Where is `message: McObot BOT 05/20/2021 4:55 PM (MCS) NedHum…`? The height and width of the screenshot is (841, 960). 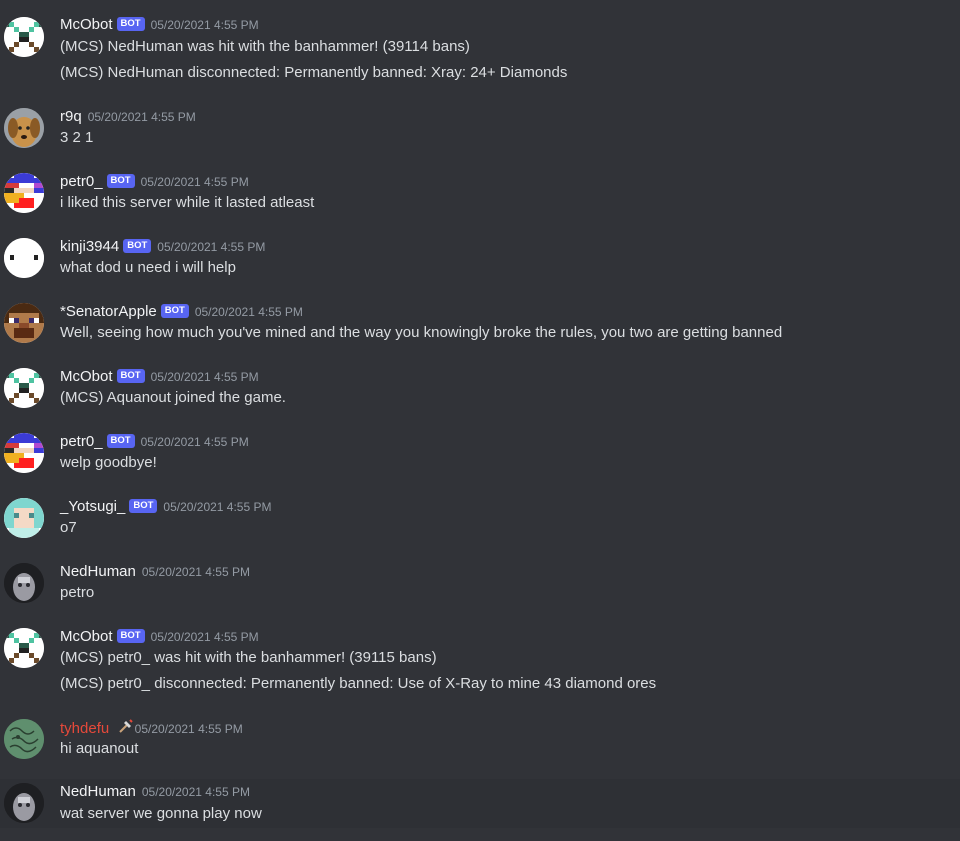 message: McObot BOT 05/20/2021 4:55 PM (MCS) NedHum… is located at coordinates (480, 51).